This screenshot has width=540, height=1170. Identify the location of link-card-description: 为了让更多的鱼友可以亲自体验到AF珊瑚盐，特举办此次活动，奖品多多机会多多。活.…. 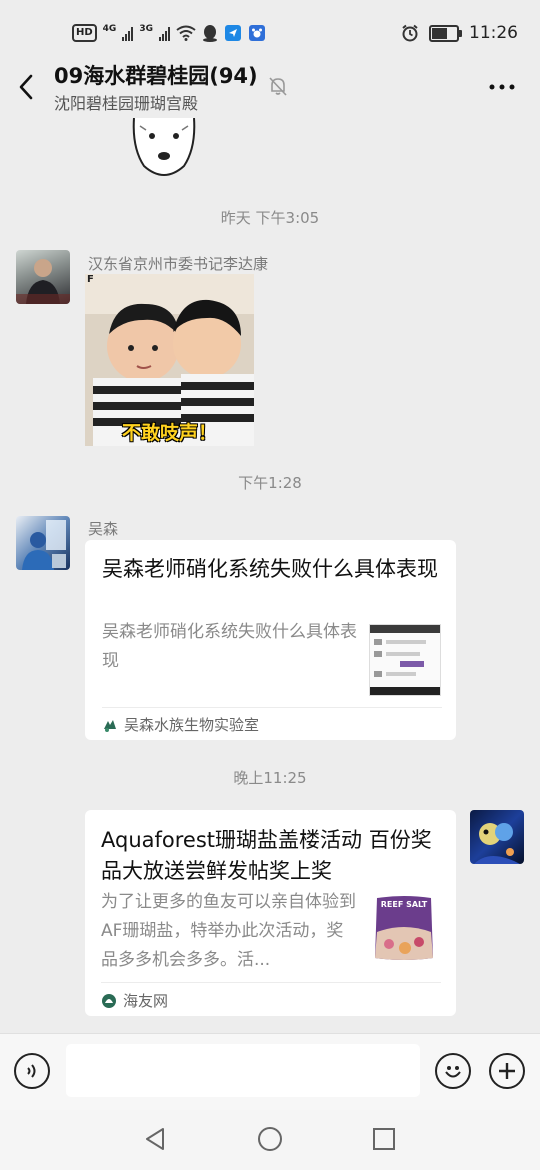
(228, 931).